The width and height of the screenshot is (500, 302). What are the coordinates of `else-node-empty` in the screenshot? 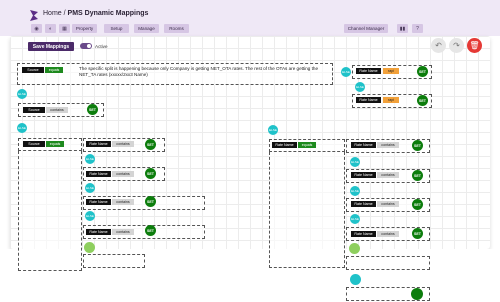 It's located at (355, 279).